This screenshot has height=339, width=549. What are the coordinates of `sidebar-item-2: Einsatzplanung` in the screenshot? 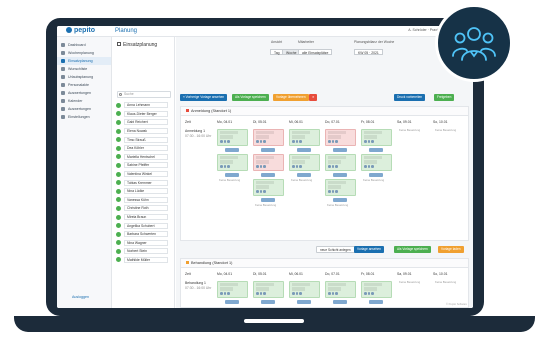 It's located at (84, 61).